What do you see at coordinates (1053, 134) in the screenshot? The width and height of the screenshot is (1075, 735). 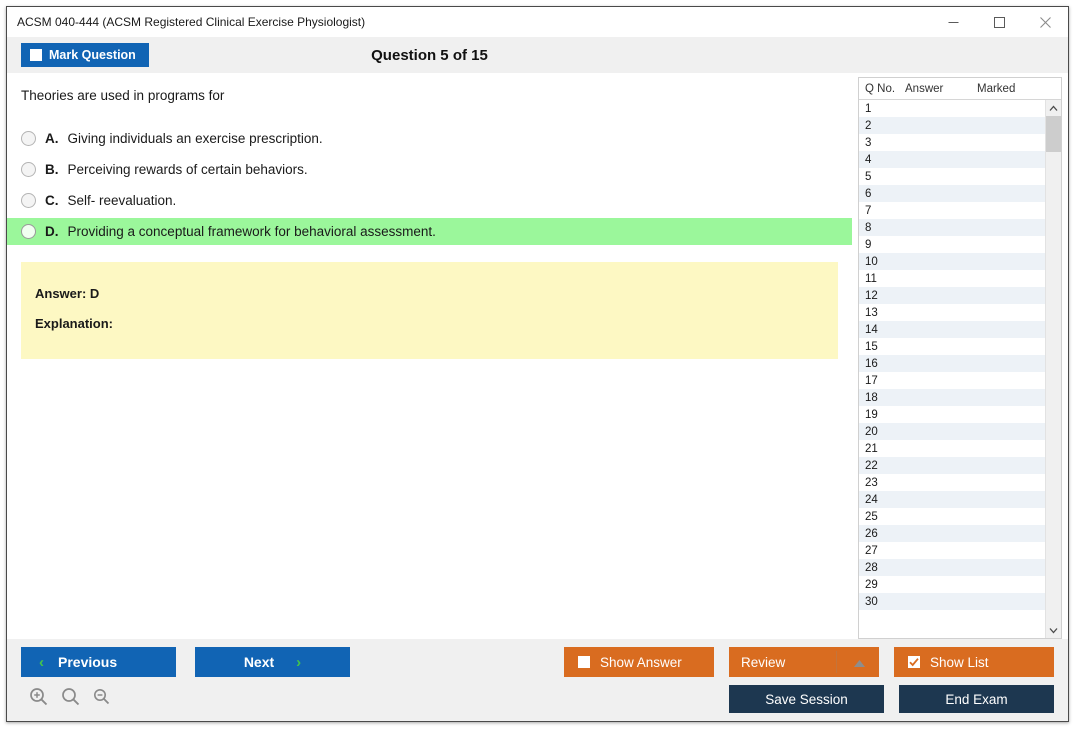 I see `scrollbar-thumb` at bounding box center [1053, 134].